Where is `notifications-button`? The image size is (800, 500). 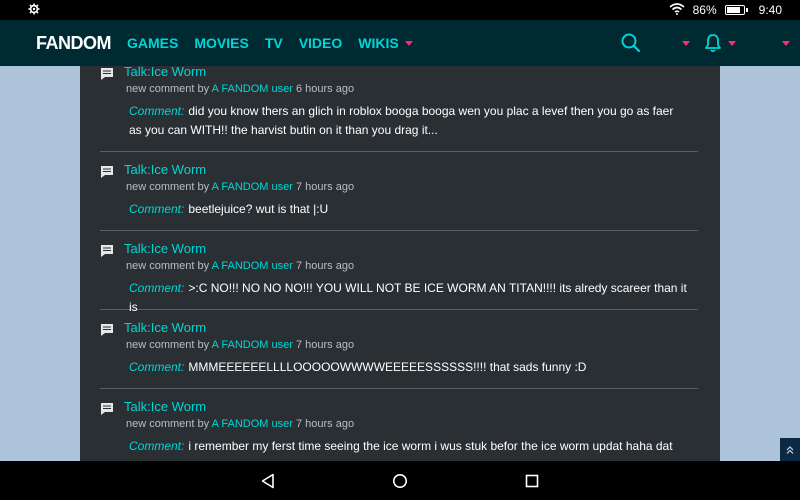 notifications-button is located at coordinates (720, 43).